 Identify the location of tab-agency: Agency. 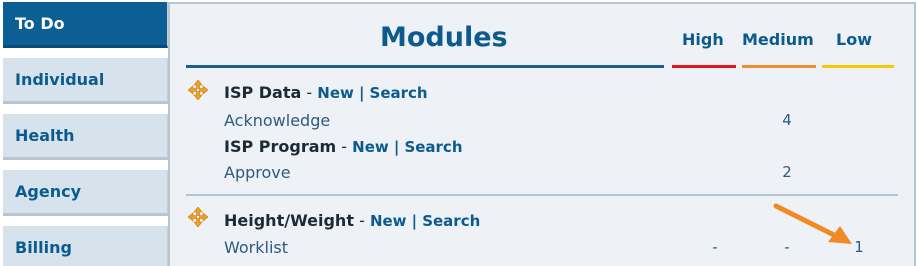
(85, 193).